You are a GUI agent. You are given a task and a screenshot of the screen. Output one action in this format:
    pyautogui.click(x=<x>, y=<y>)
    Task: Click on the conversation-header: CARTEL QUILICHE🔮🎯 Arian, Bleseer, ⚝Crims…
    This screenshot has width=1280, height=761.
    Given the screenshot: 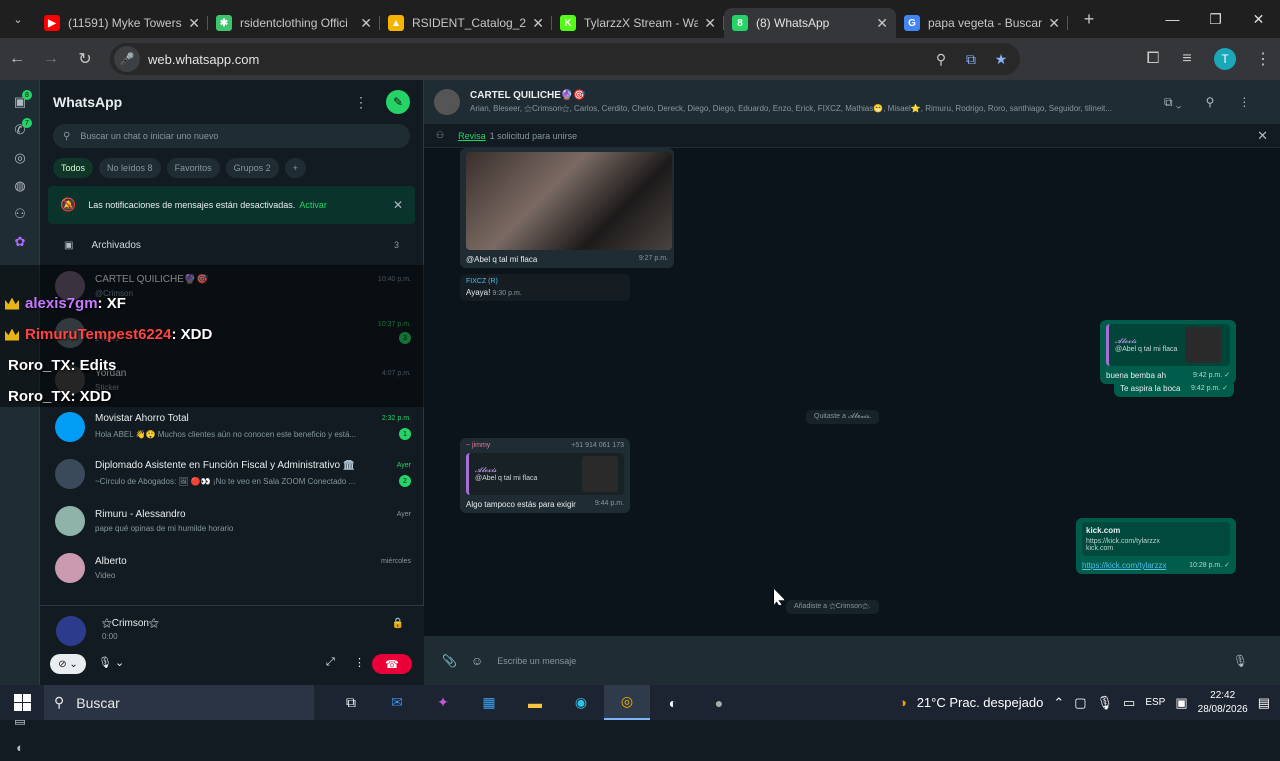 What is the action you would take?
    pyautogui.click(x=852, y=102)
    